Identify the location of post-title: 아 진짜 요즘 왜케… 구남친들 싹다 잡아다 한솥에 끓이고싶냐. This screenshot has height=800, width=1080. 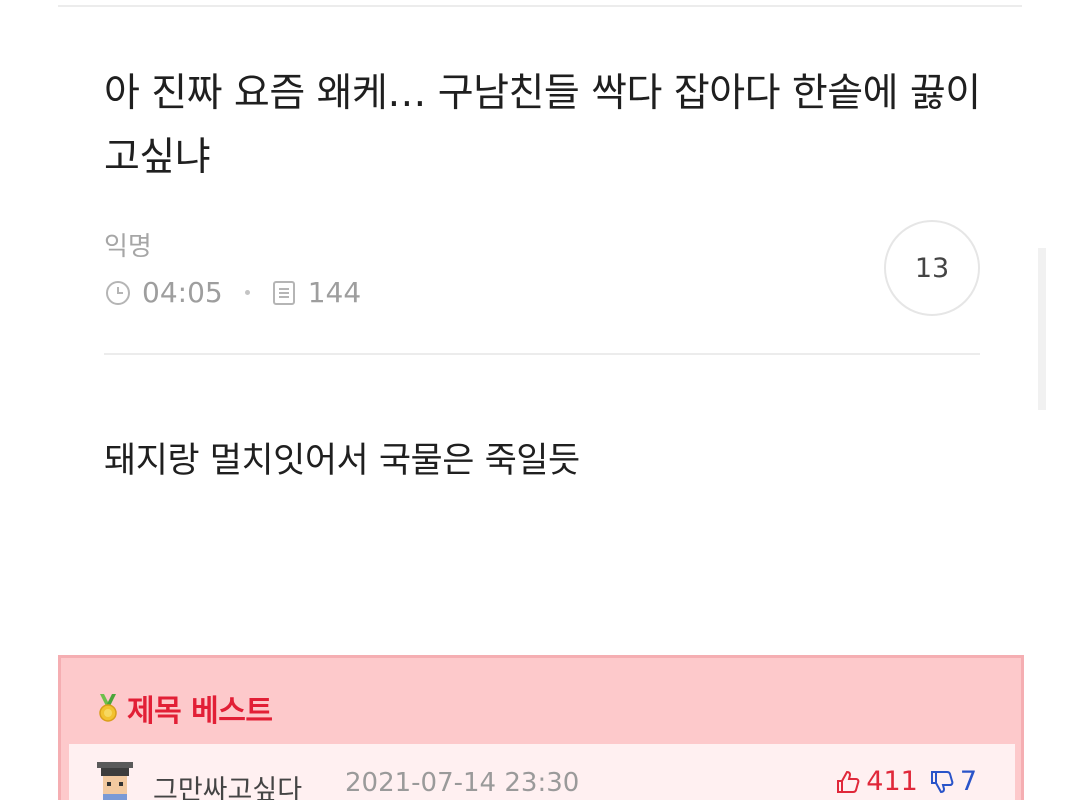
(542, 125).